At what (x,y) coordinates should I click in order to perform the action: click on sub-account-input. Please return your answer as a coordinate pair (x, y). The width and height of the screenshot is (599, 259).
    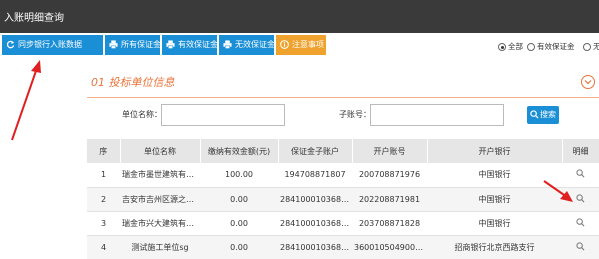
    Looking at the image, I should click on (437, 115).